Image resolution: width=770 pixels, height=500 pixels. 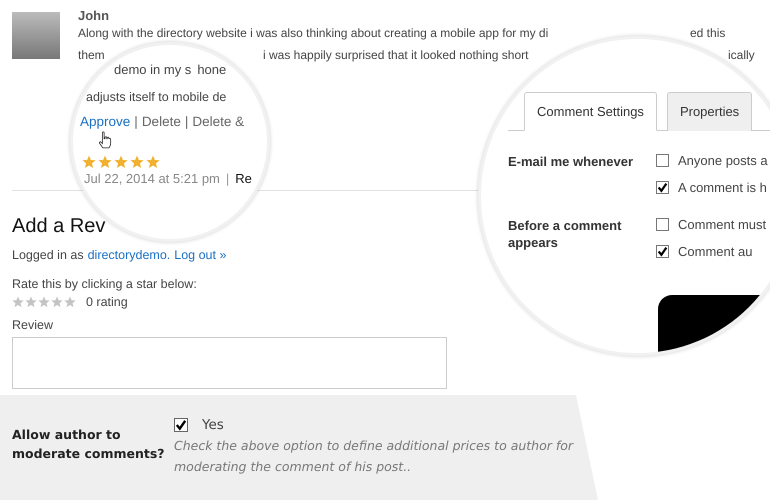 What do you see at coordinates (153, 69) in the screenshot?
I see `comment-text: demo in my s` at bounding box center [153, 69].